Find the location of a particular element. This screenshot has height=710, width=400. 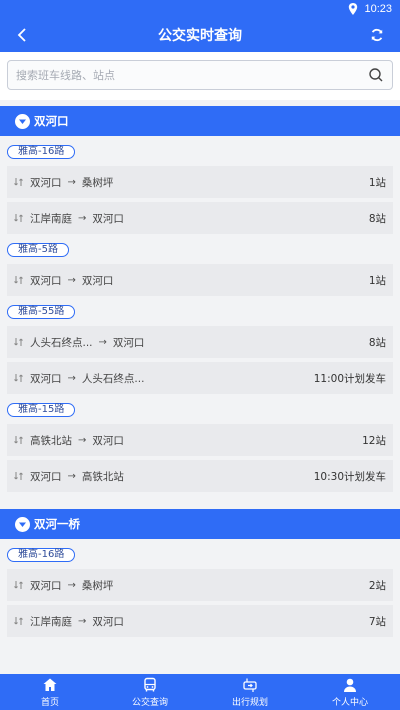

station-header: 双河一桥 is located at coordinates (200, 524).